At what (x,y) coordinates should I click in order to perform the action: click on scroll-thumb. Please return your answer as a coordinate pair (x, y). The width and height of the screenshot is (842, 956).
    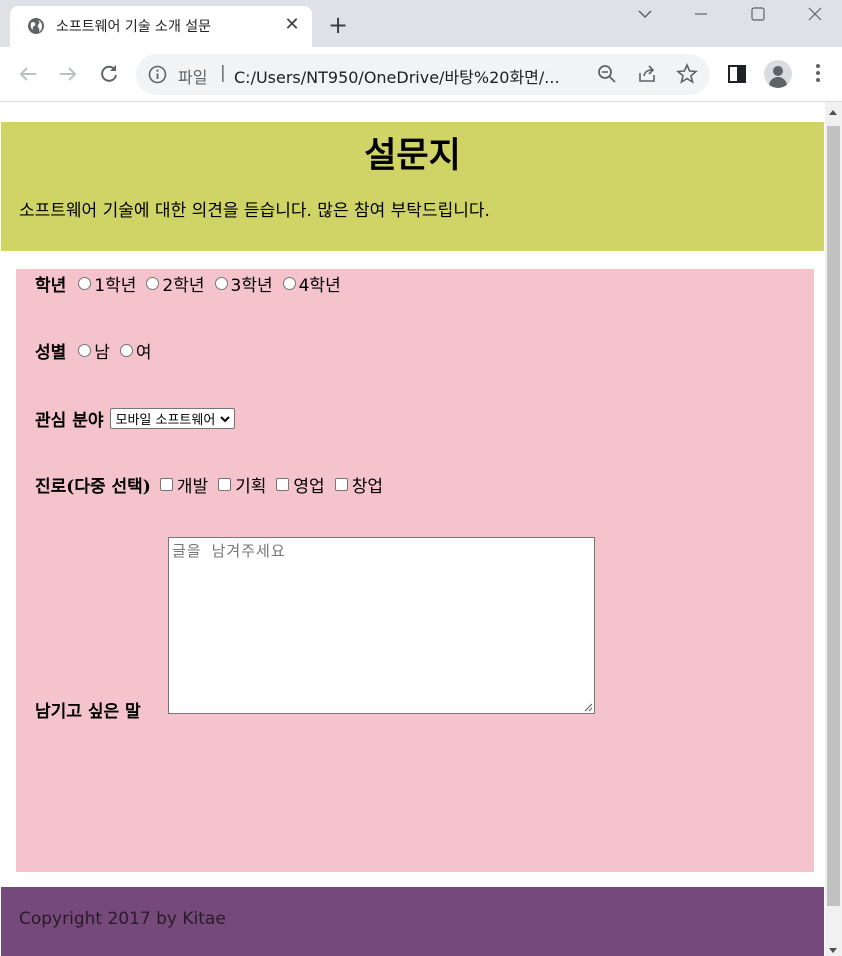
    Looking at the image, I should click on (833, 516).